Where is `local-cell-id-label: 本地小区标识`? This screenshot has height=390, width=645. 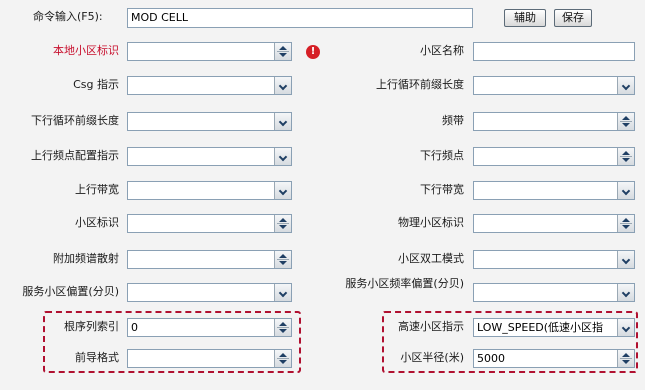 local-cell-id-label: 本地小区标识 is located at coordinates (86, 50).